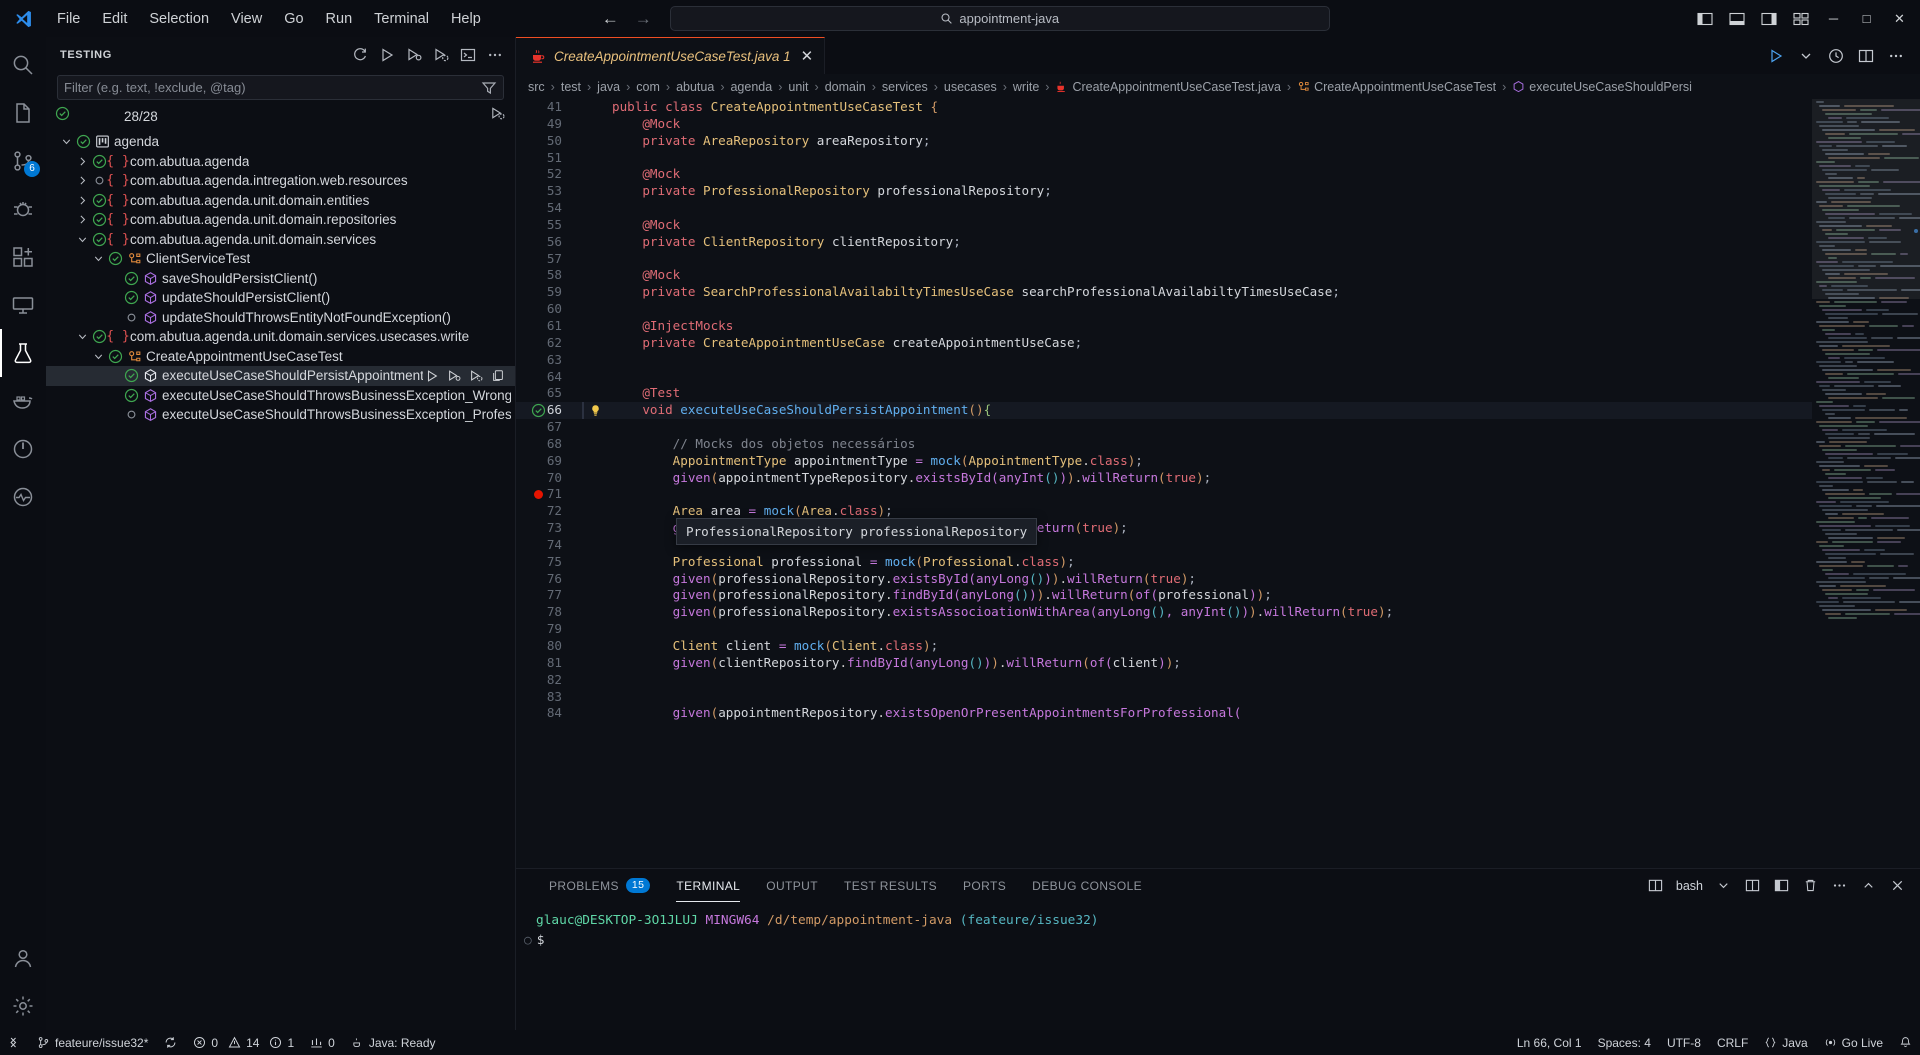 Image resolution: width=1920 pixels, height=1055 pixels. I want to click on menu-view: View, so click(246, 19).